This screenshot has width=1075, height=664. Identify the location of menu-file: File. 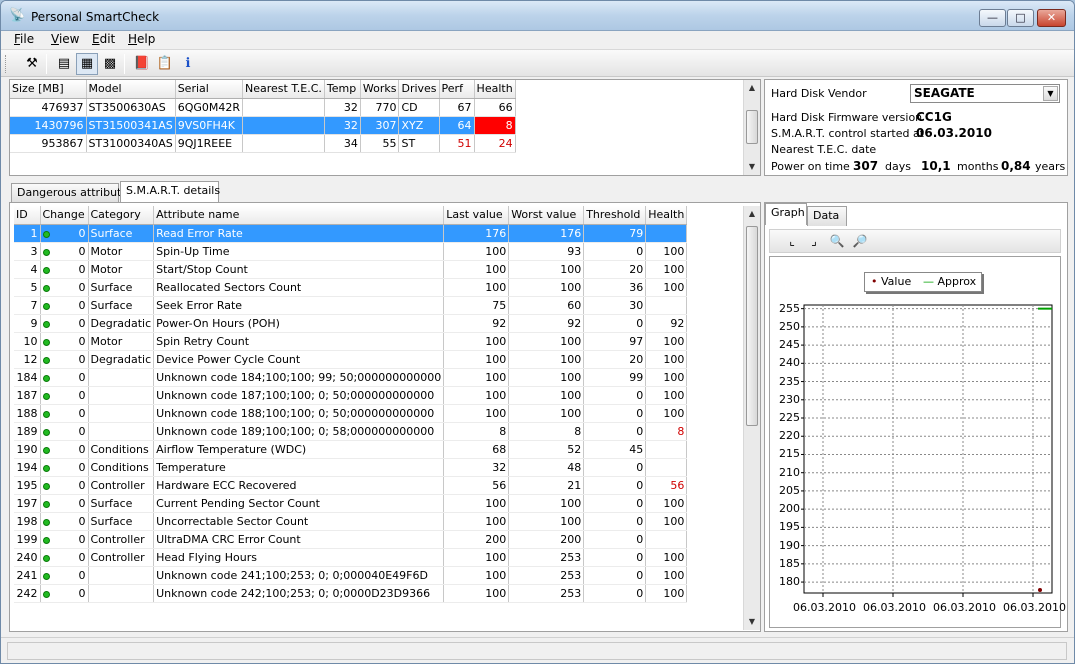
(24, 39).